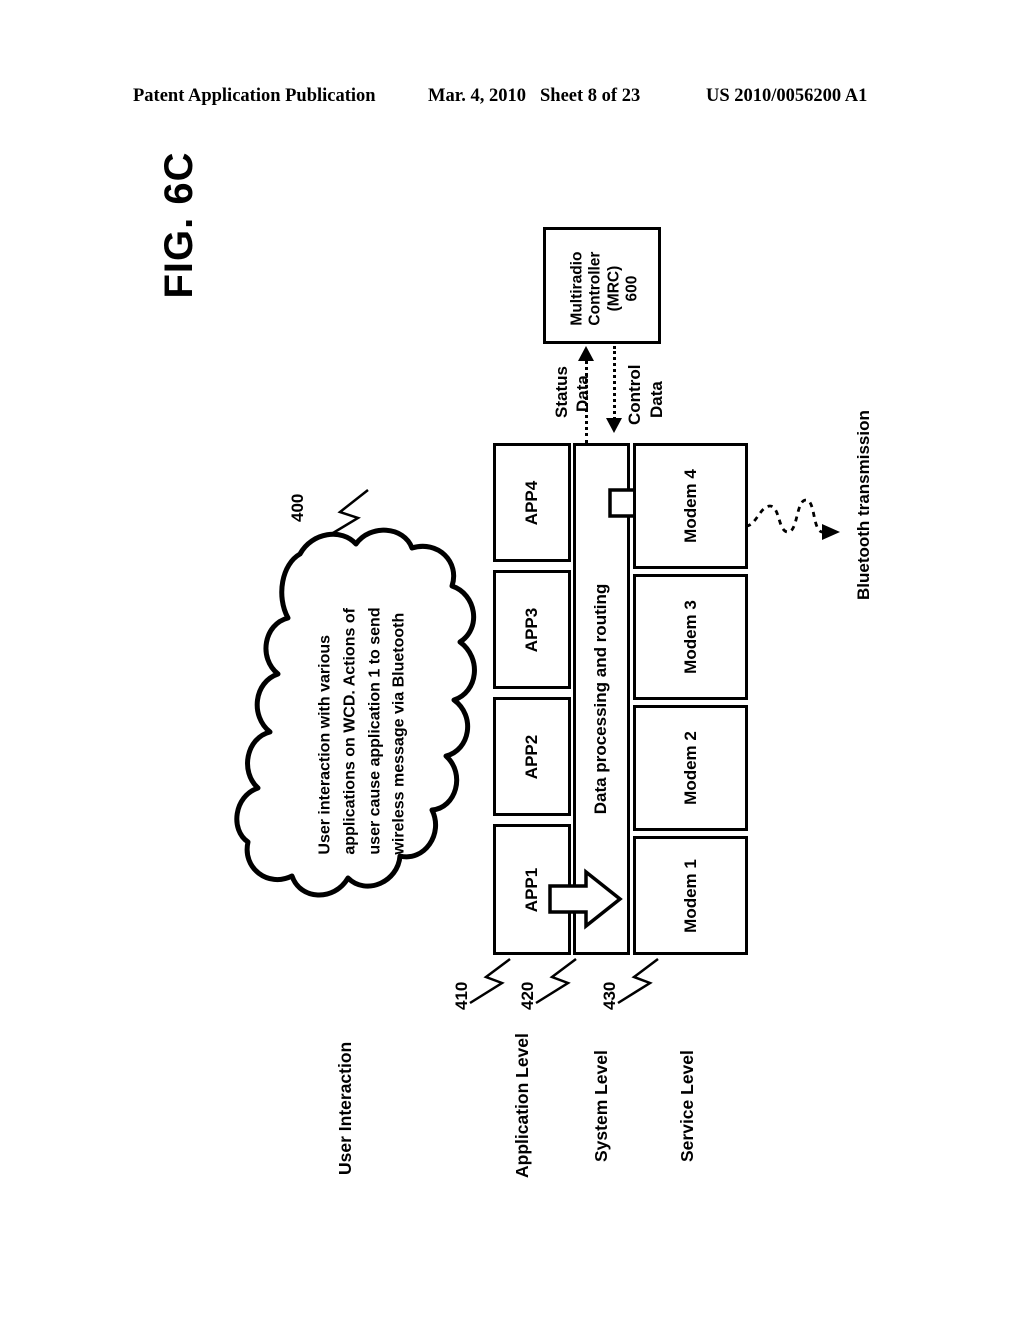 This screenshot has width=1024, height=1320. Describe the element at coordinates (399, 734) in the screenshot. I see `cloud-line-4: wireless message via Bluetooth` at that location.